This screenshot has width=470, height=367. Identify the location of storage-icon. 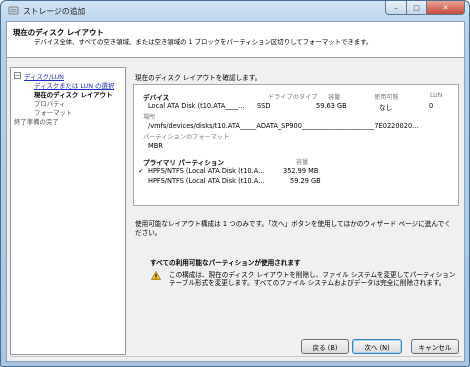
(13, 10).